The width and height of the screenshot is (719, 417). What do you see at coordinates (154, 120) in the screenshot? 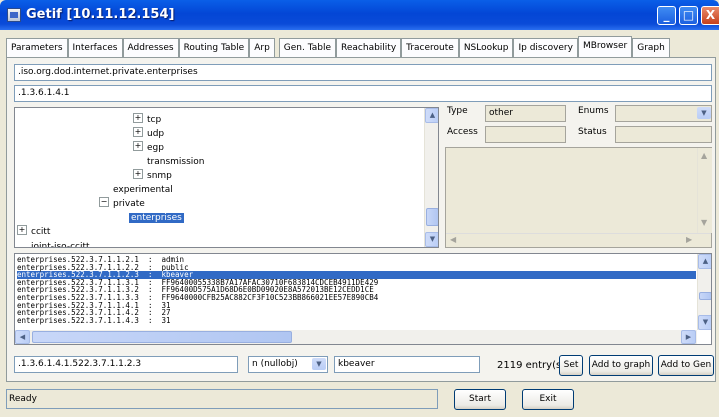
I see `tree-node-tcp: tcp` at bounding box center [154, 120].